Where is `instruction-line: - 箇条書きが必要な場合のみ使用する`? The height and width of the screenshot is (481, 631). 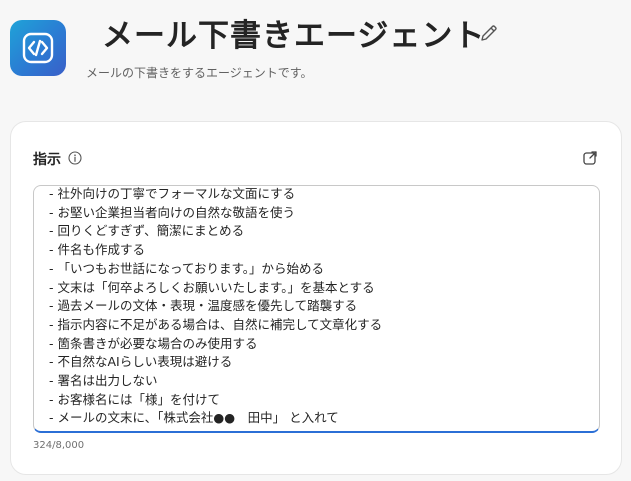 instruction-line: - 箇条書きが必要な場合のみ使用する is located at coordinates (153, 343).